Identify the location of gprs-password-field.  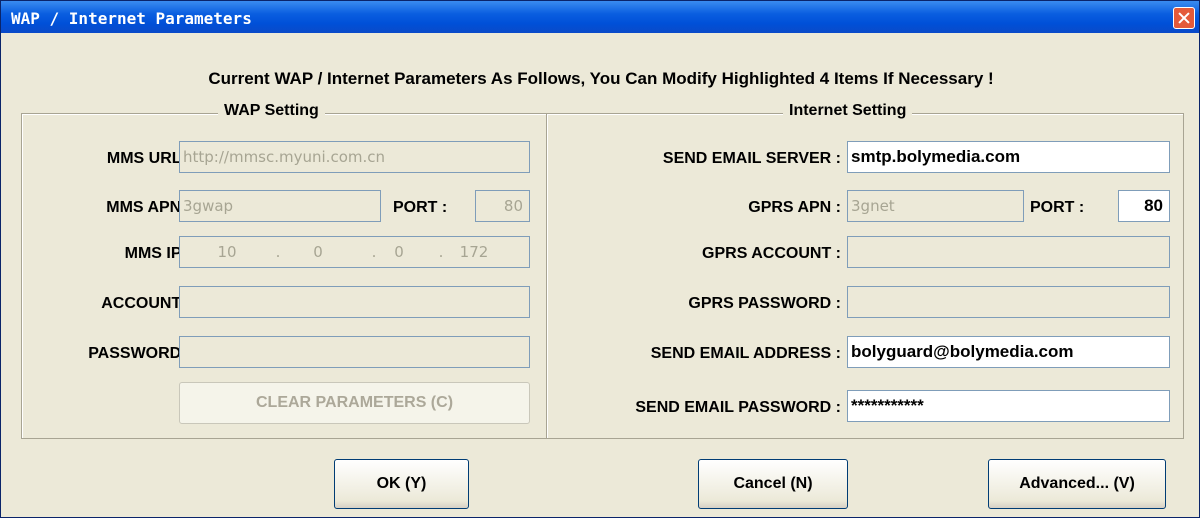
(1008, 302).